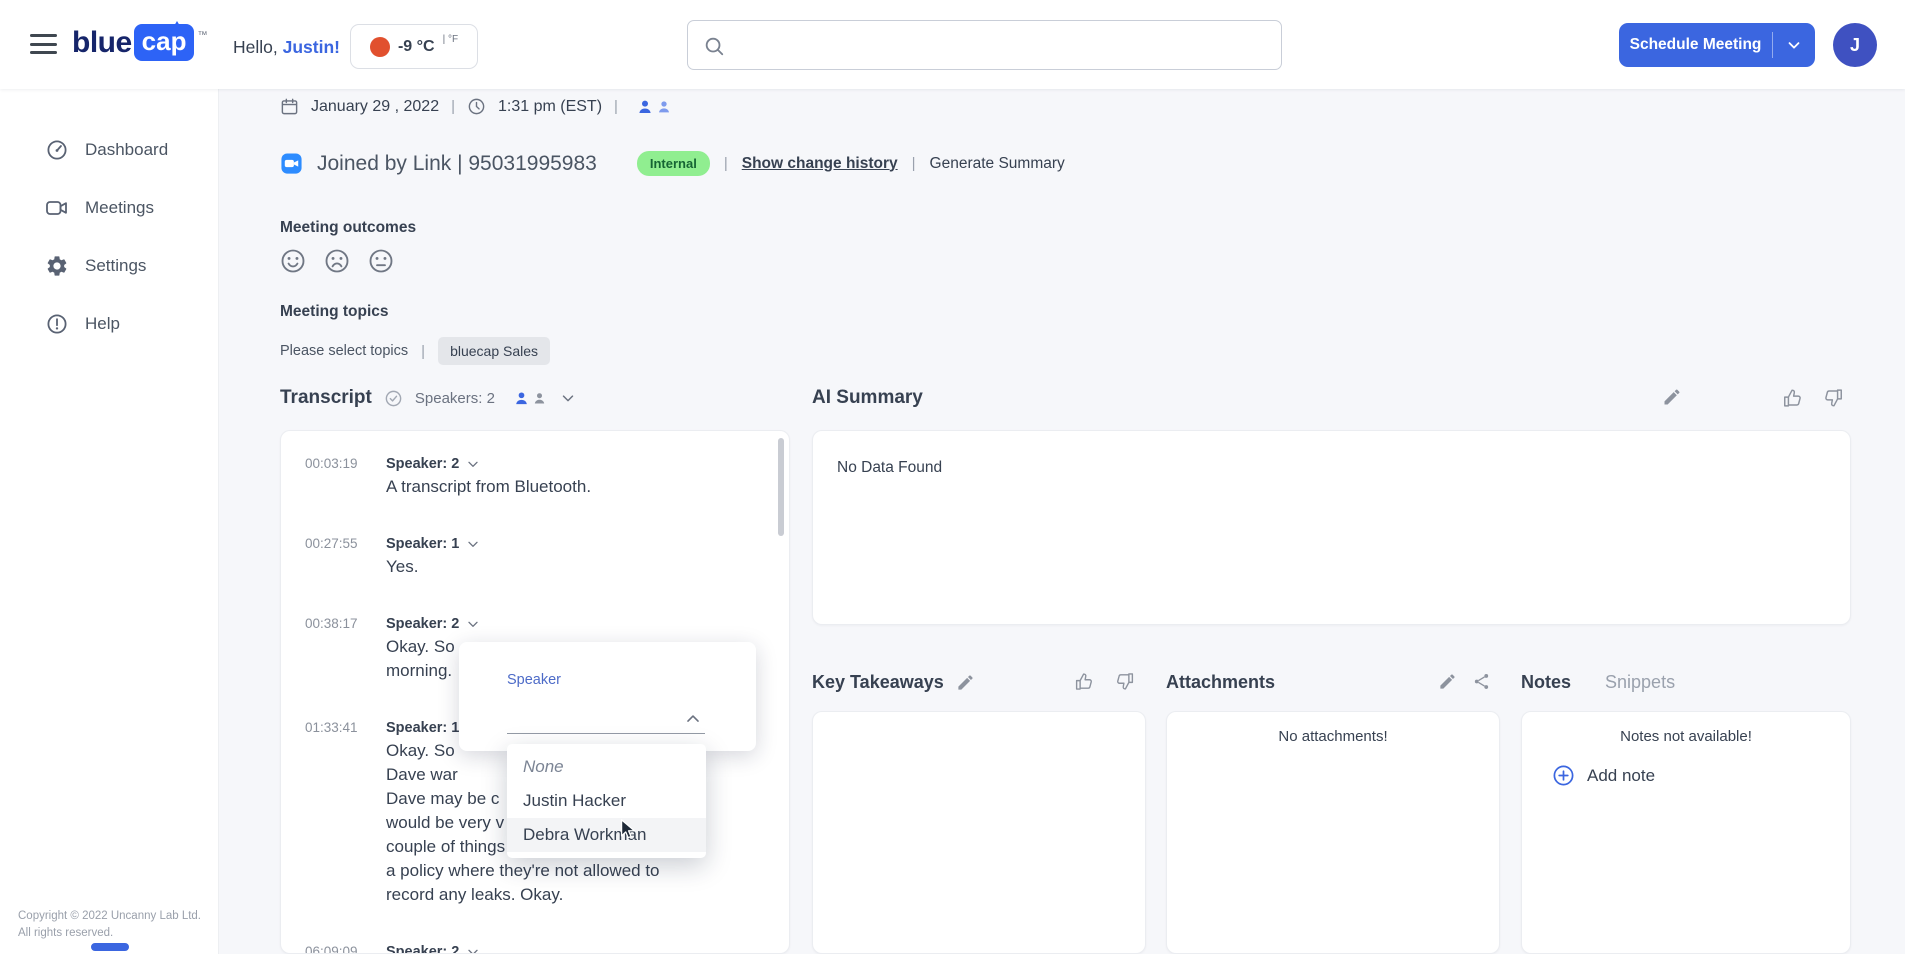 This screenshot has width=1905, height=954. I want to click on internal-badge: Internal, so click(673, 163).